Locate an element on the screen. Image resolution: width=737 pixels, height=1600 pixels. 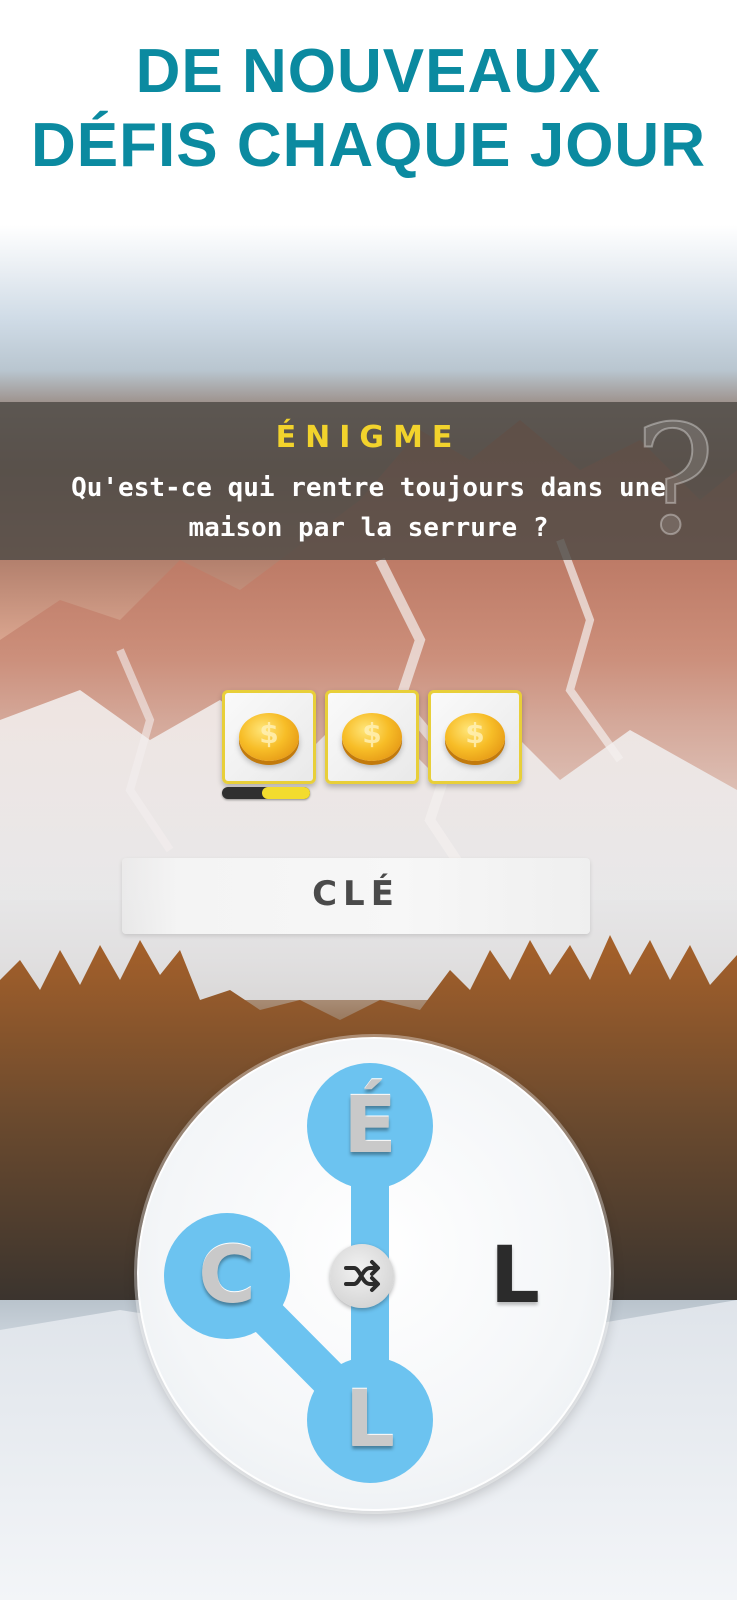
shuffle-icon is located at coordinates (362, 1276).